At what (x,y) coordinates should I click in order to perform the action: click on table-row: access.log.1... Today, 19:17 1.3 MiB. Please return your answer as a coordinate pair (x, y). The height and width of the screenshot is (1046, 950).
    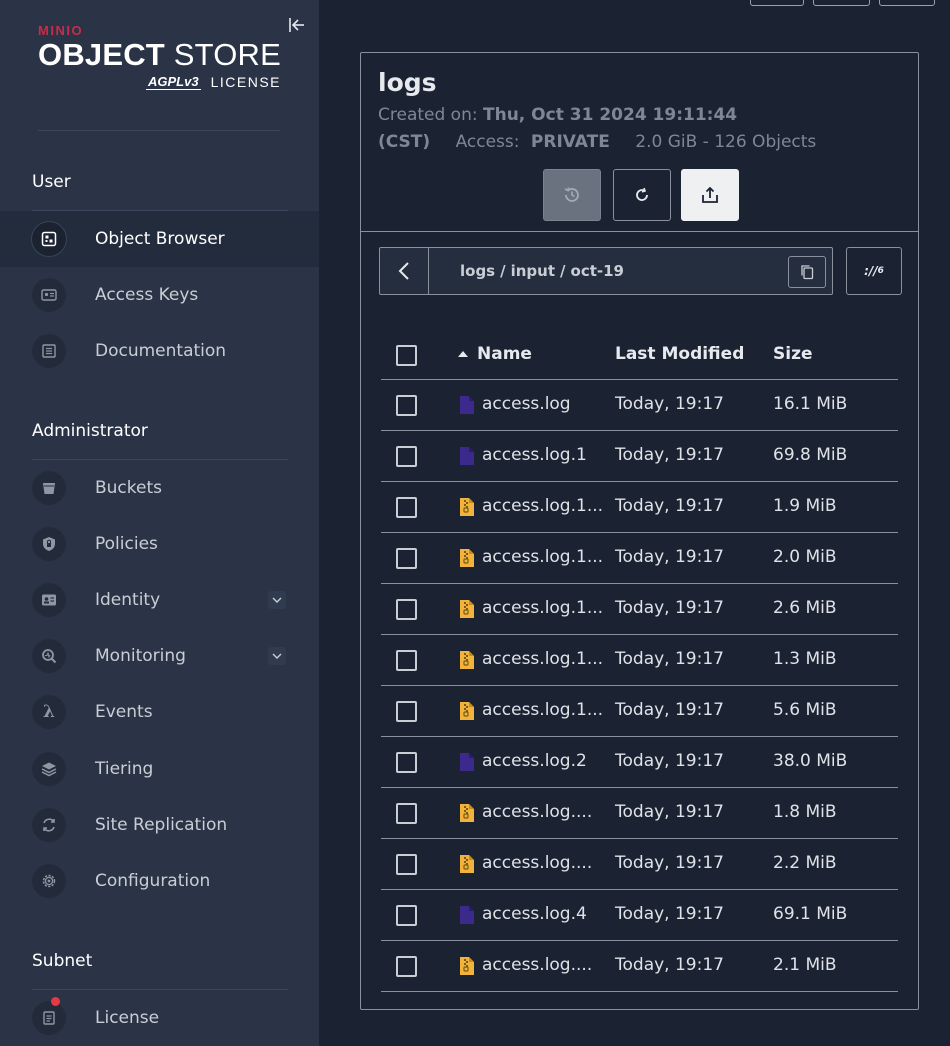
    Looking at the image, I should click on (639, 660).